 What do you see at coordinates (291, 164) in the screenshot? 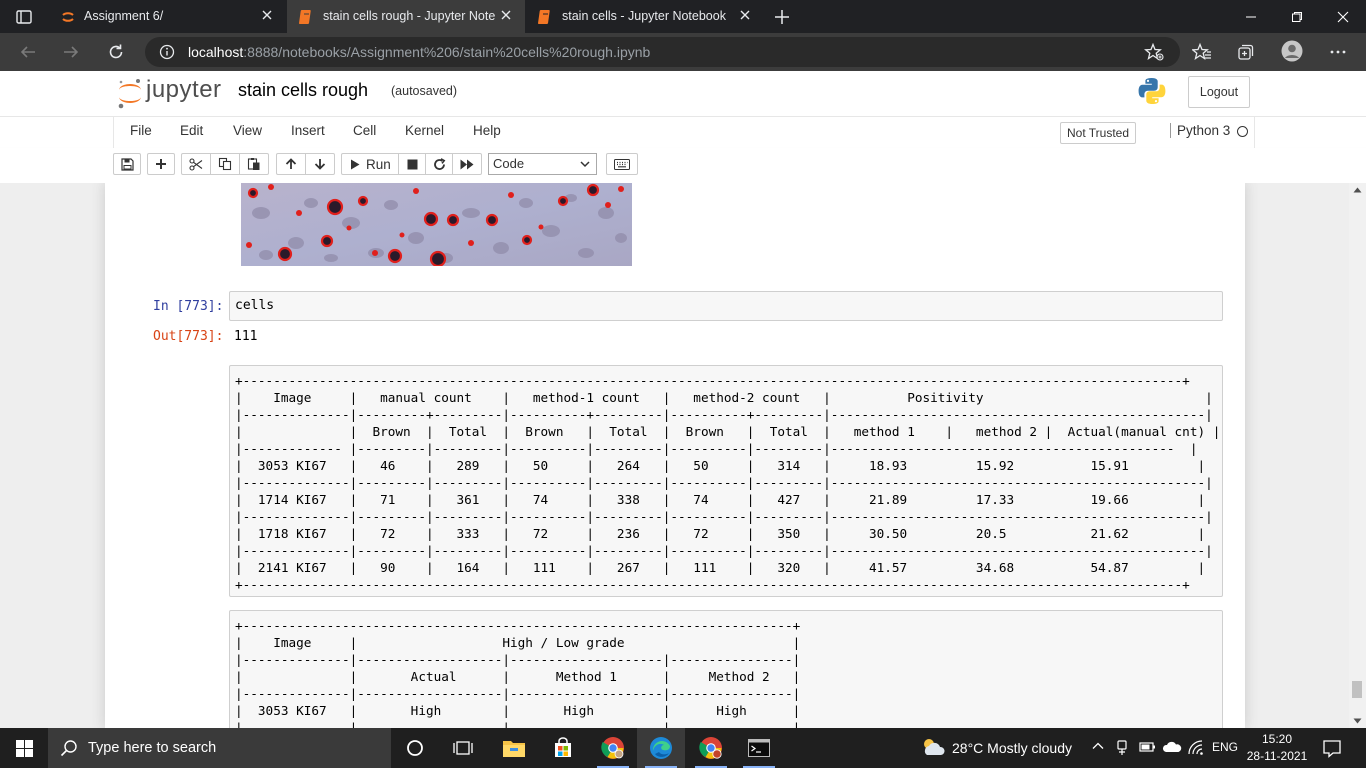
I see `move-up-button` at bounding box center [291, 164].